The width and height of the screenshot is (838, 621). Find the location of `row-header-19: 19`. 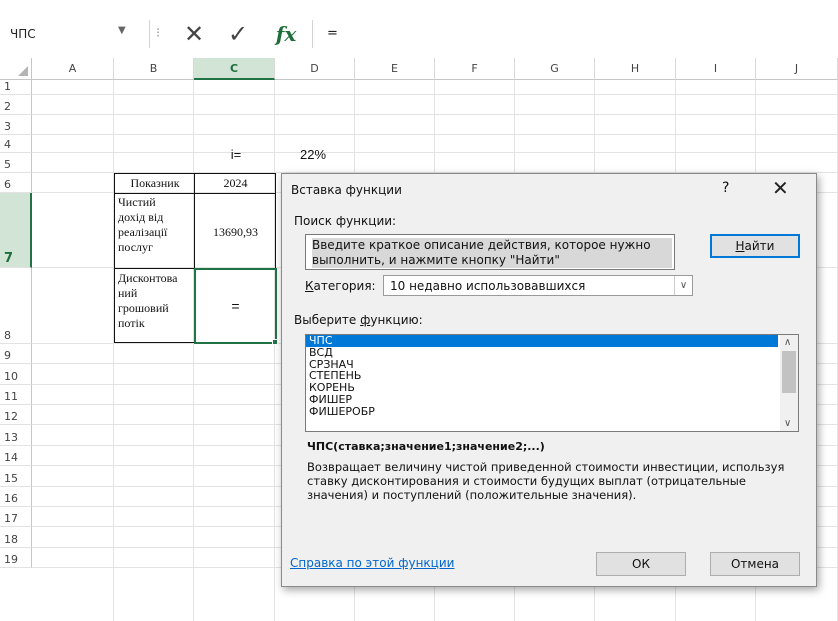

row-header-19: 19 is located at coordinates (16, 558).